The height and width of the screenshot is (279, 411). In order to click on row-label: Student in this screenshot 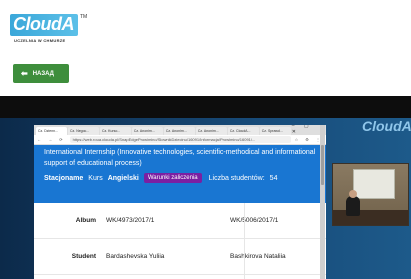, I will do `click(83, 256)`.